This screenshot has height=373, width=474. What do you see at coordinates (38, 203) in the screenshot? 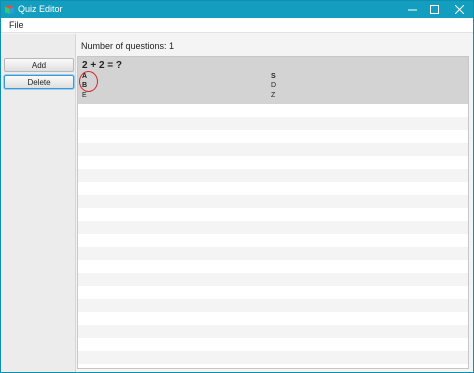
I see `side-panel: Add Delete` at bounding box center [38, 203].